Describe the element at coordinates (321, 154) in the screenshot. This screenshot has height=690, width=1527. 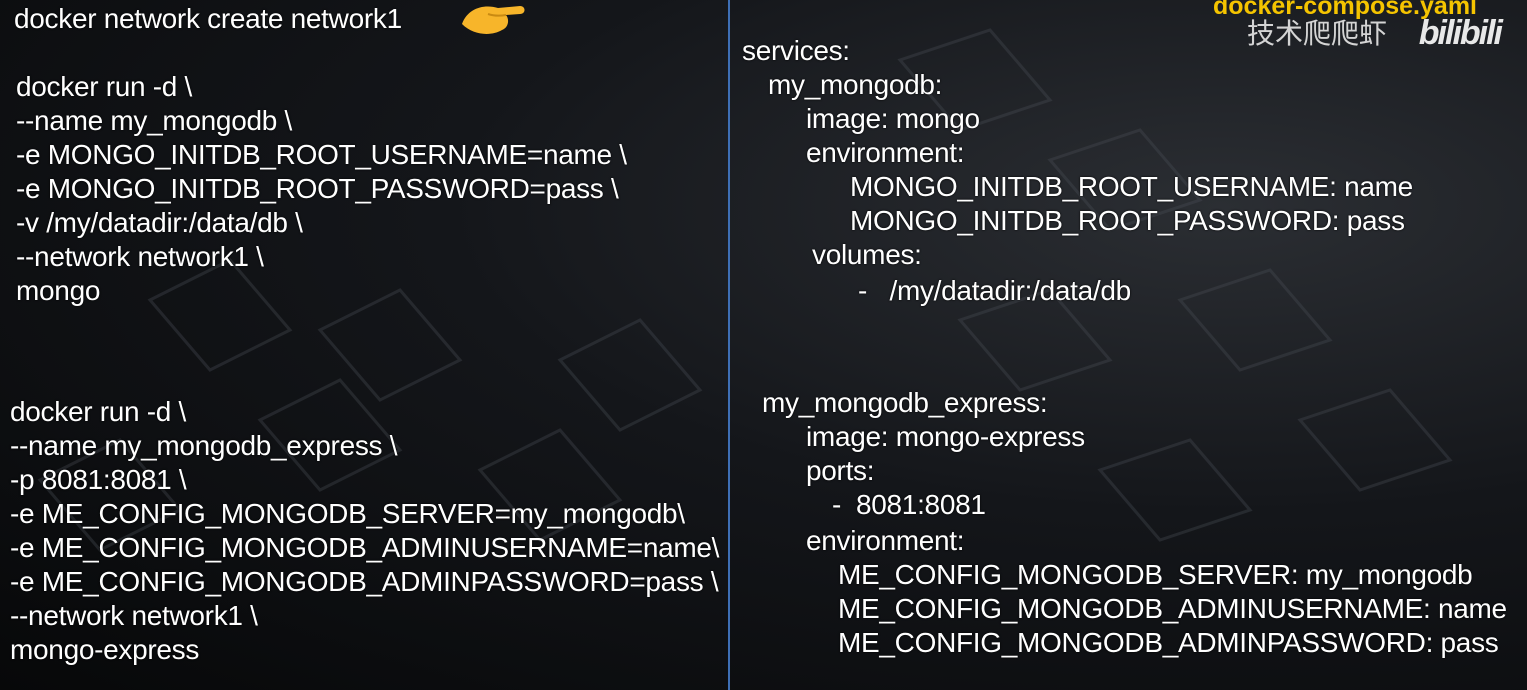
I see `left-run1-line-3: -e MONGO_INITDB_ROOT_USERNAME=name \` at that location.